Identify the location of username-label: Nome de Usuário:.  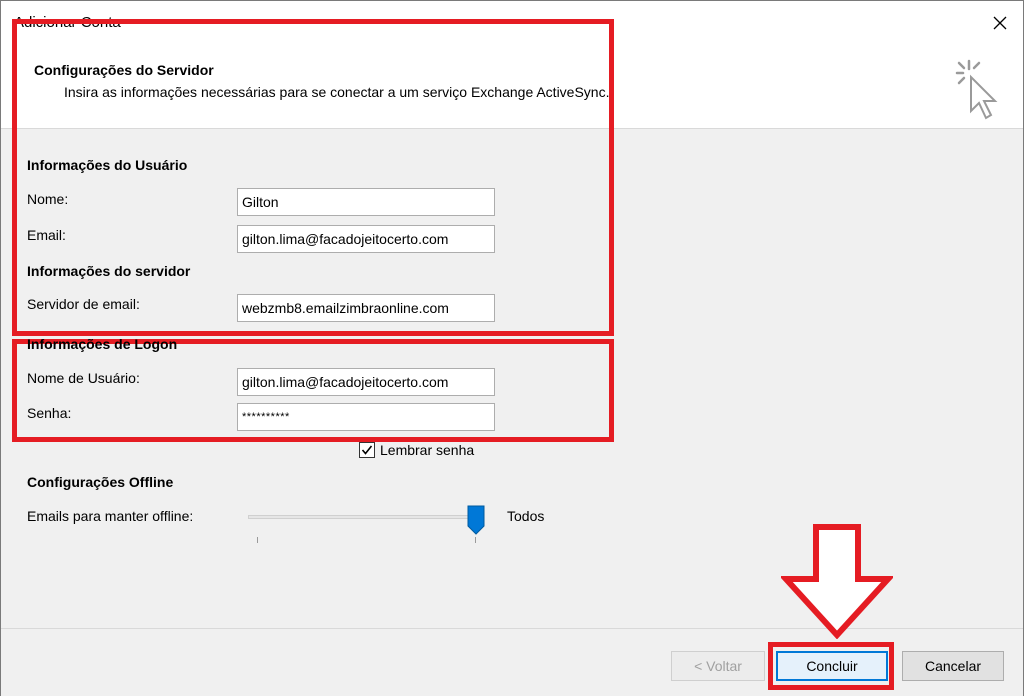
(83, 378).